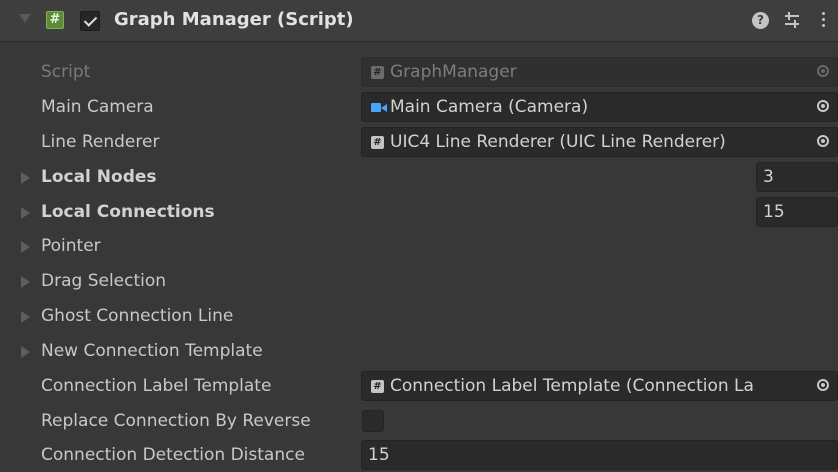 The image size is (838, 472). Describe the element at coordinates (66, 72) in the screenshot. I see `field-label: Script` at that location.